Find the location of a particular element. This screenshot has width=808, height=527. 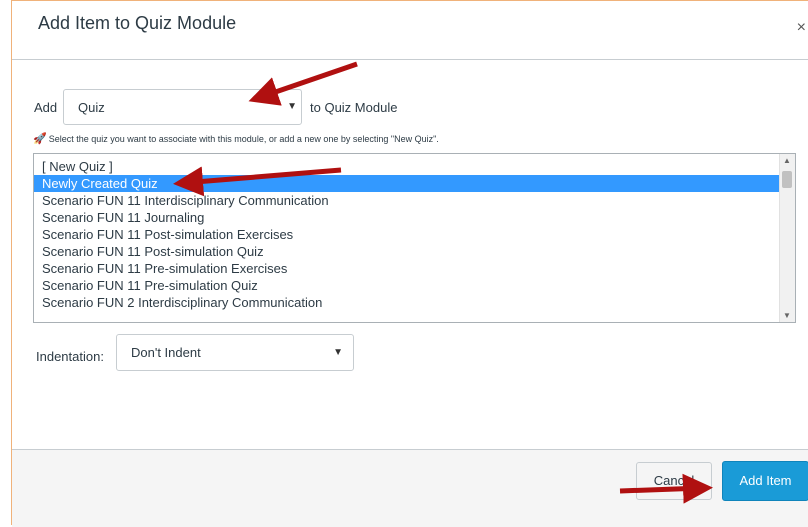

indentation-value: Don't Indent is located at coordinates (166, 352).